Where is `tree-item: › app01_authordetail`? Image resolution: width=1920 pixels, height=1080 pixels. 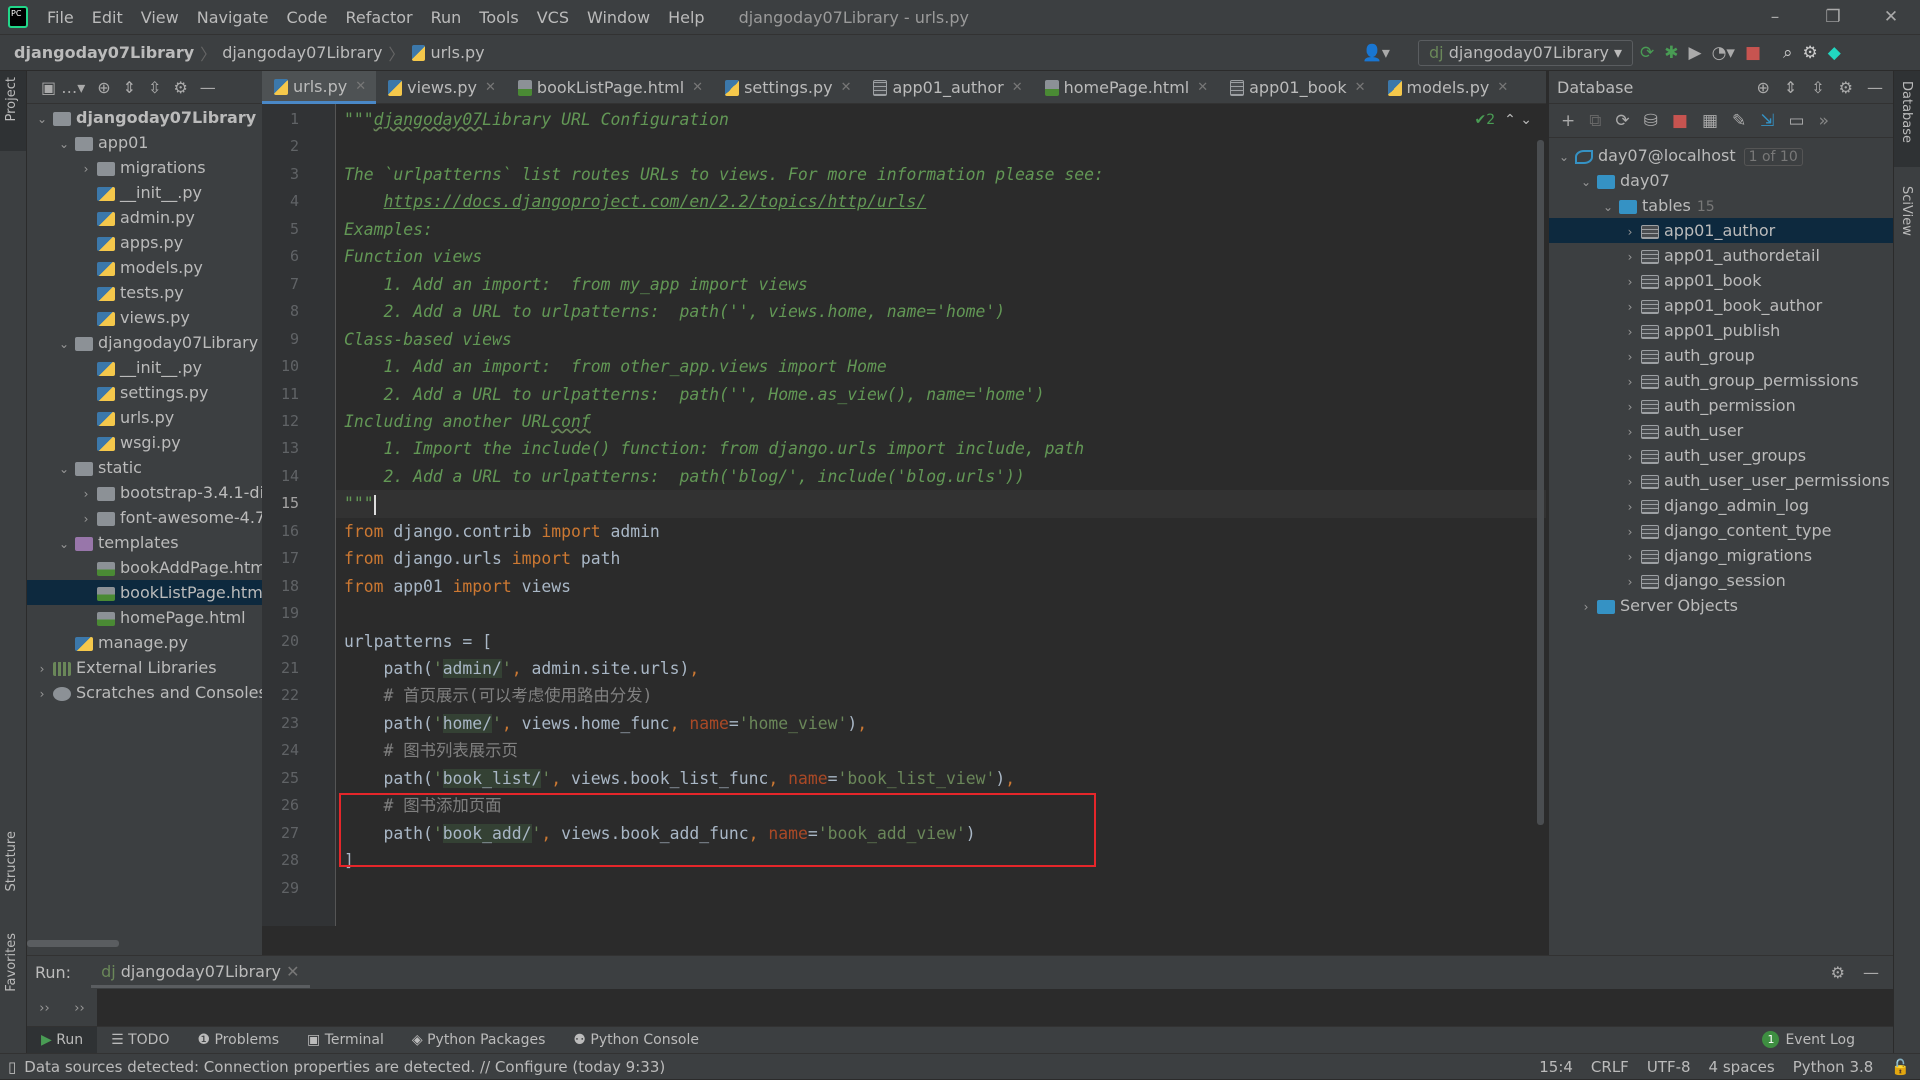 tree-item: › app01_authordetail is located at coordinates (1721, 255).